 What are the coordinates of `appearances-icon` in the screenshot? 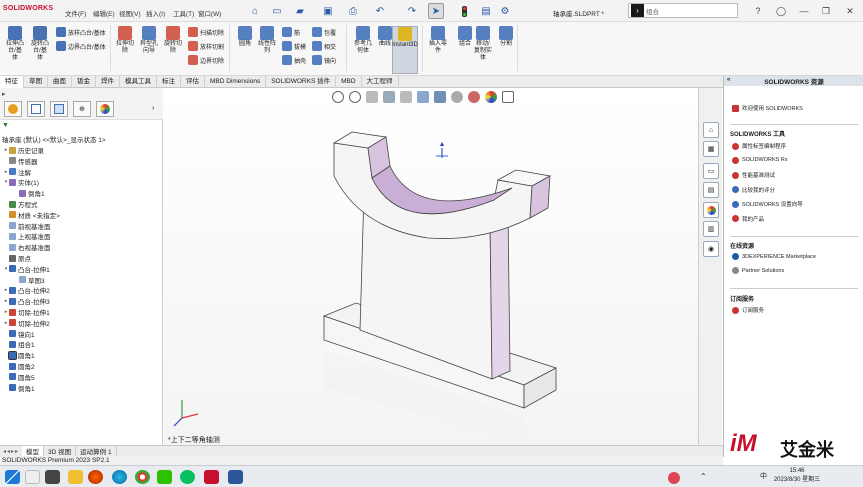 It's located at (711, 210).